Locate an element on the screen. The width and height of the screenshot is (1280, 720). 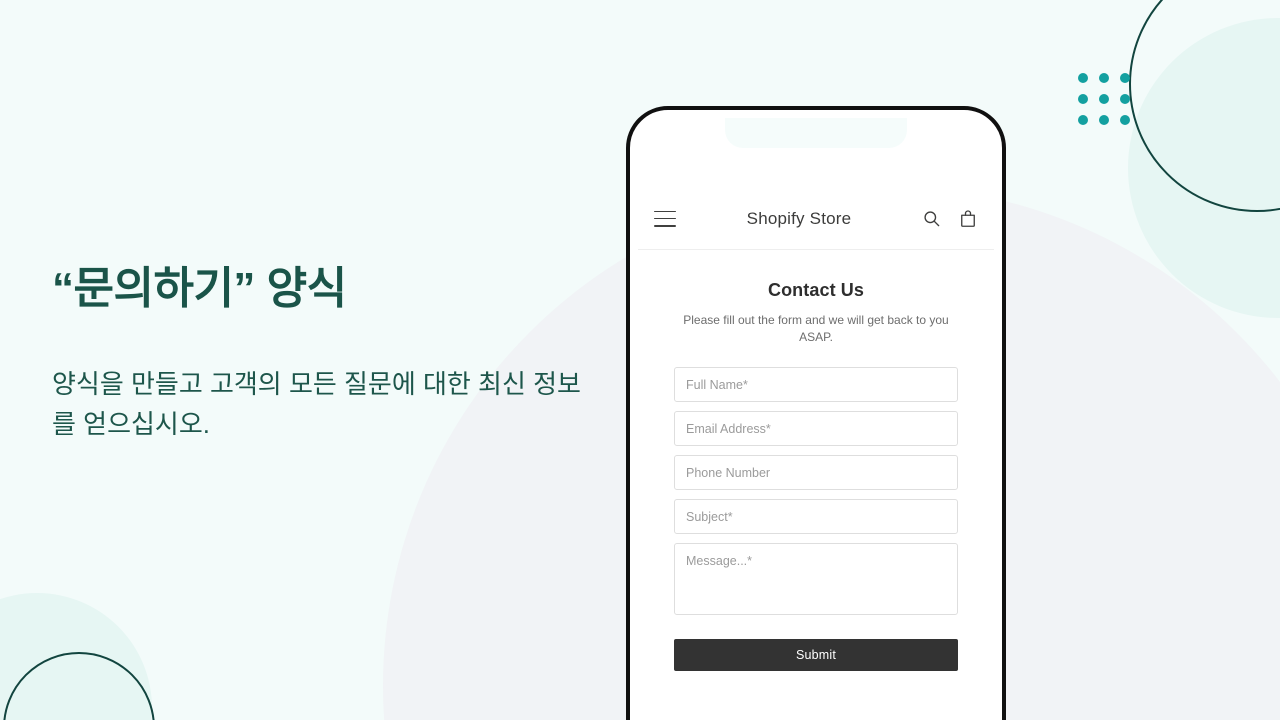
dot-grid-icon is located at coordinates (1104, 99).